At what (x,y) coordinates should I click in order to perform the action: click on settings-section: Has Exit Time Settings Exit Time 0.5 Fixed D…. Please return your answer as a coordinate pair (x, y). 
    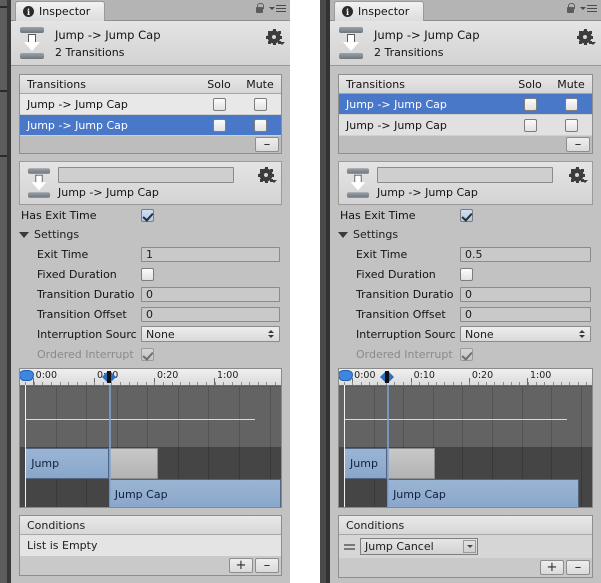
    Looking at the image, I should click on (465, 284).